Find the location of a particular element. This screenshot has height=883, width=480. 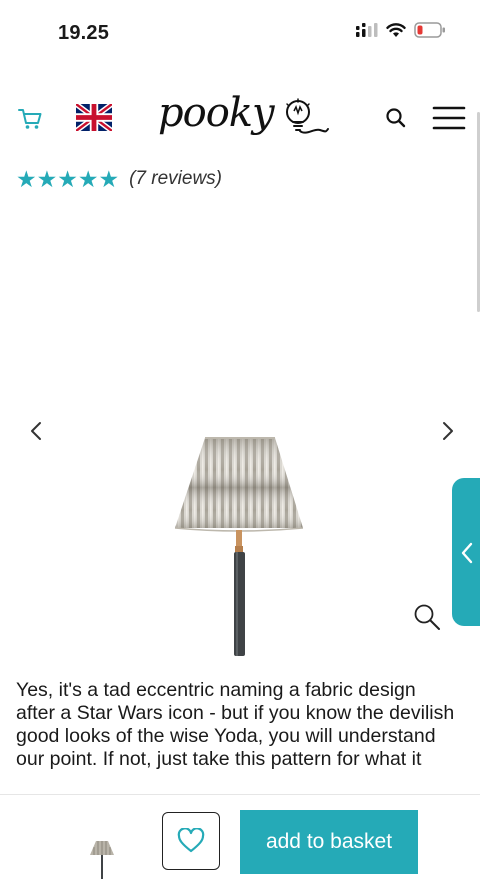

status-icons is located at coordinates (401, 32).